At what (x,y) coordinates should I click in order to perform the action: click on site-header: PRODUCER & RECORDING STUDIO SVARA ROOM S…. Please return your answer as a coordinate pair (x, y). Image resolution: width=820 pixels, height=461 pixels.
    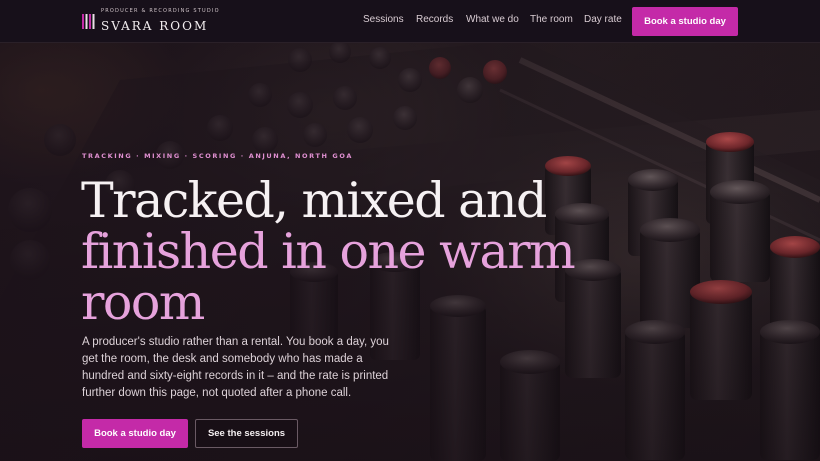
    Looking at the image, I should click on (410, 21).